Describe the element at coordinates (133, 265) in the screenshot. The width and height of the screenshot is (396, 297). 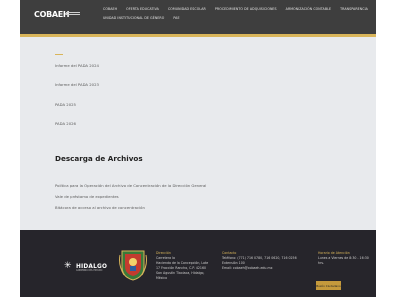
I see `state-coat-of-arms-icon` at that location.